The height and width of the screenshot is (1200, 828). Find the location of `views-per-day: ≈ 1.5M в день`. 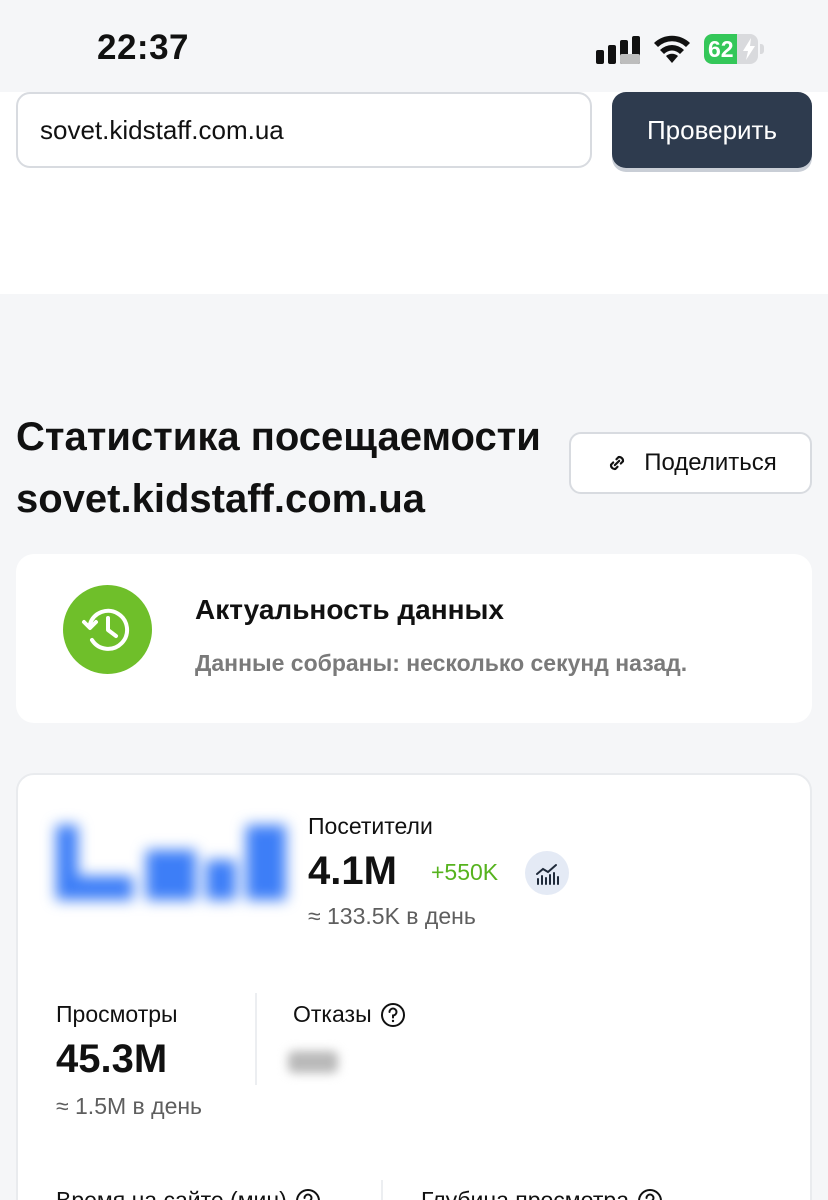

views-per-day: ≈ 1.5M в день is located at coordinates (129, 1106).